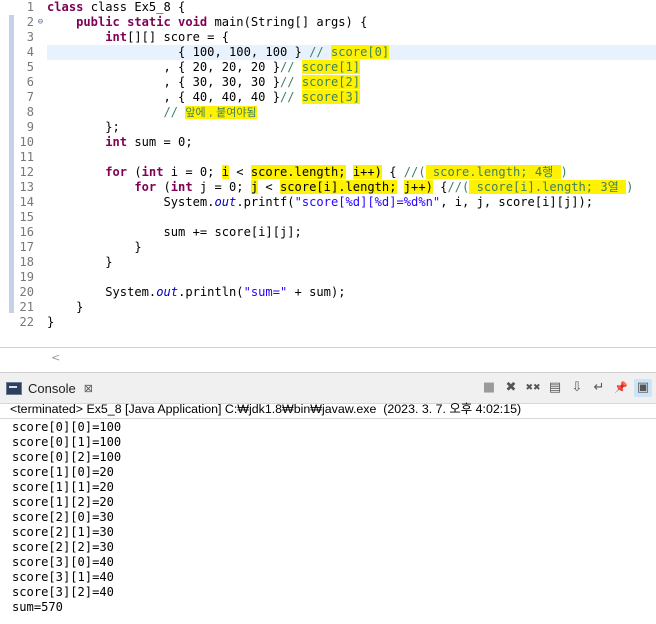  I want to click on line-number: 7, so click(30, 97).